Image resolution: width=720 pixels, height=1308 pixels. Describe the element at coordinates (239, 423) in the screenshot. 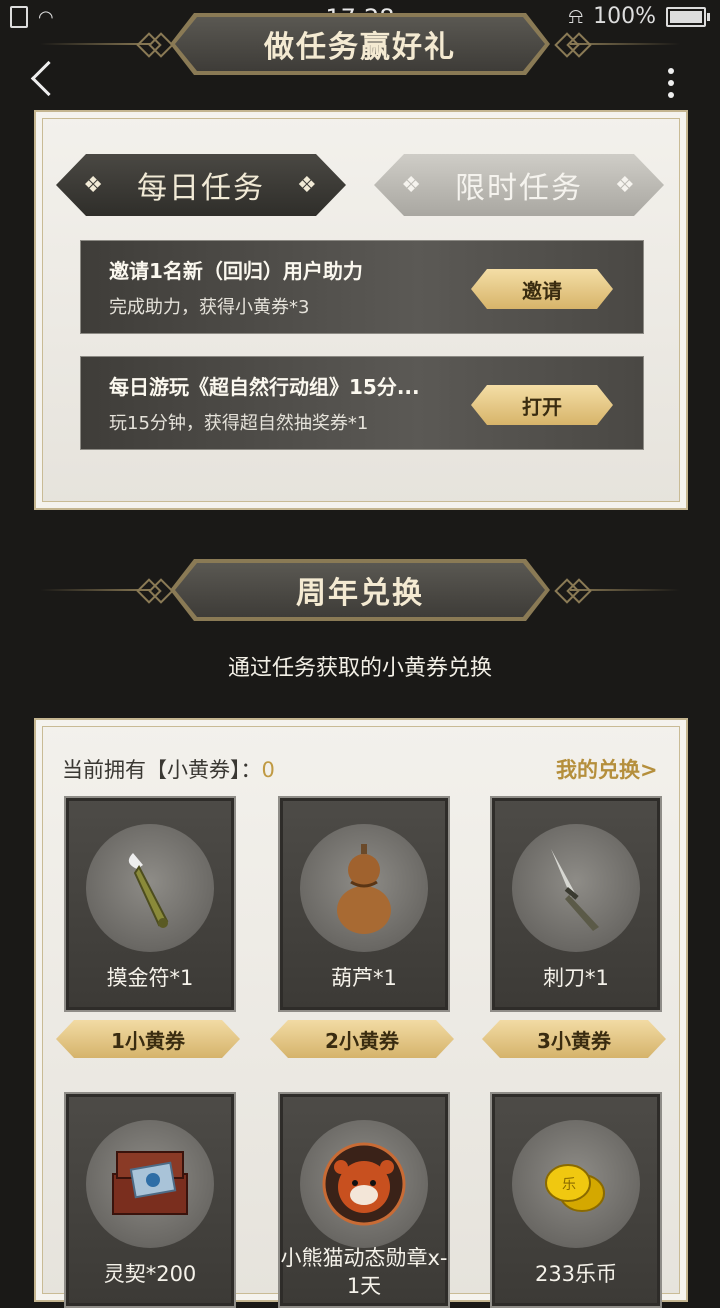

I see `task-description: 玩15分钟，获得超自然抽奖券*1` at that location.